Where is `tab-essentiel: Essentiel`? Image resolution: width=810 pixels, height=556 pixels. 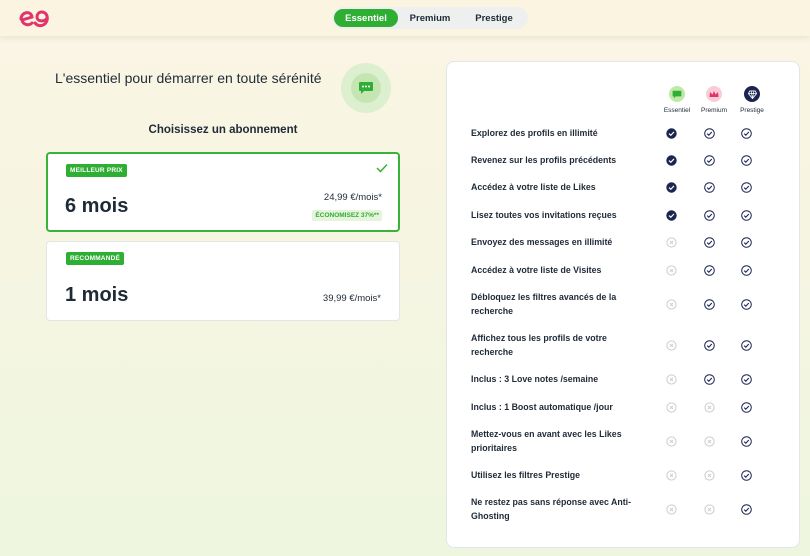
tab-essentiel: Essentiel is located at coordinates (366, 18).